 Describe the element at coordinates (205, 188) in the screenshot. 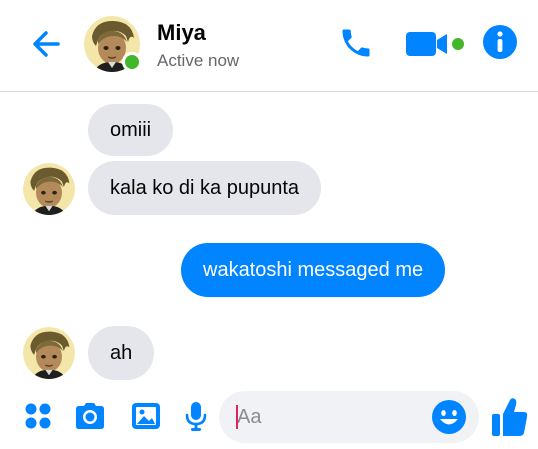

I see `message-bubble-incoming: kala ko di ka pupunta` at that location.